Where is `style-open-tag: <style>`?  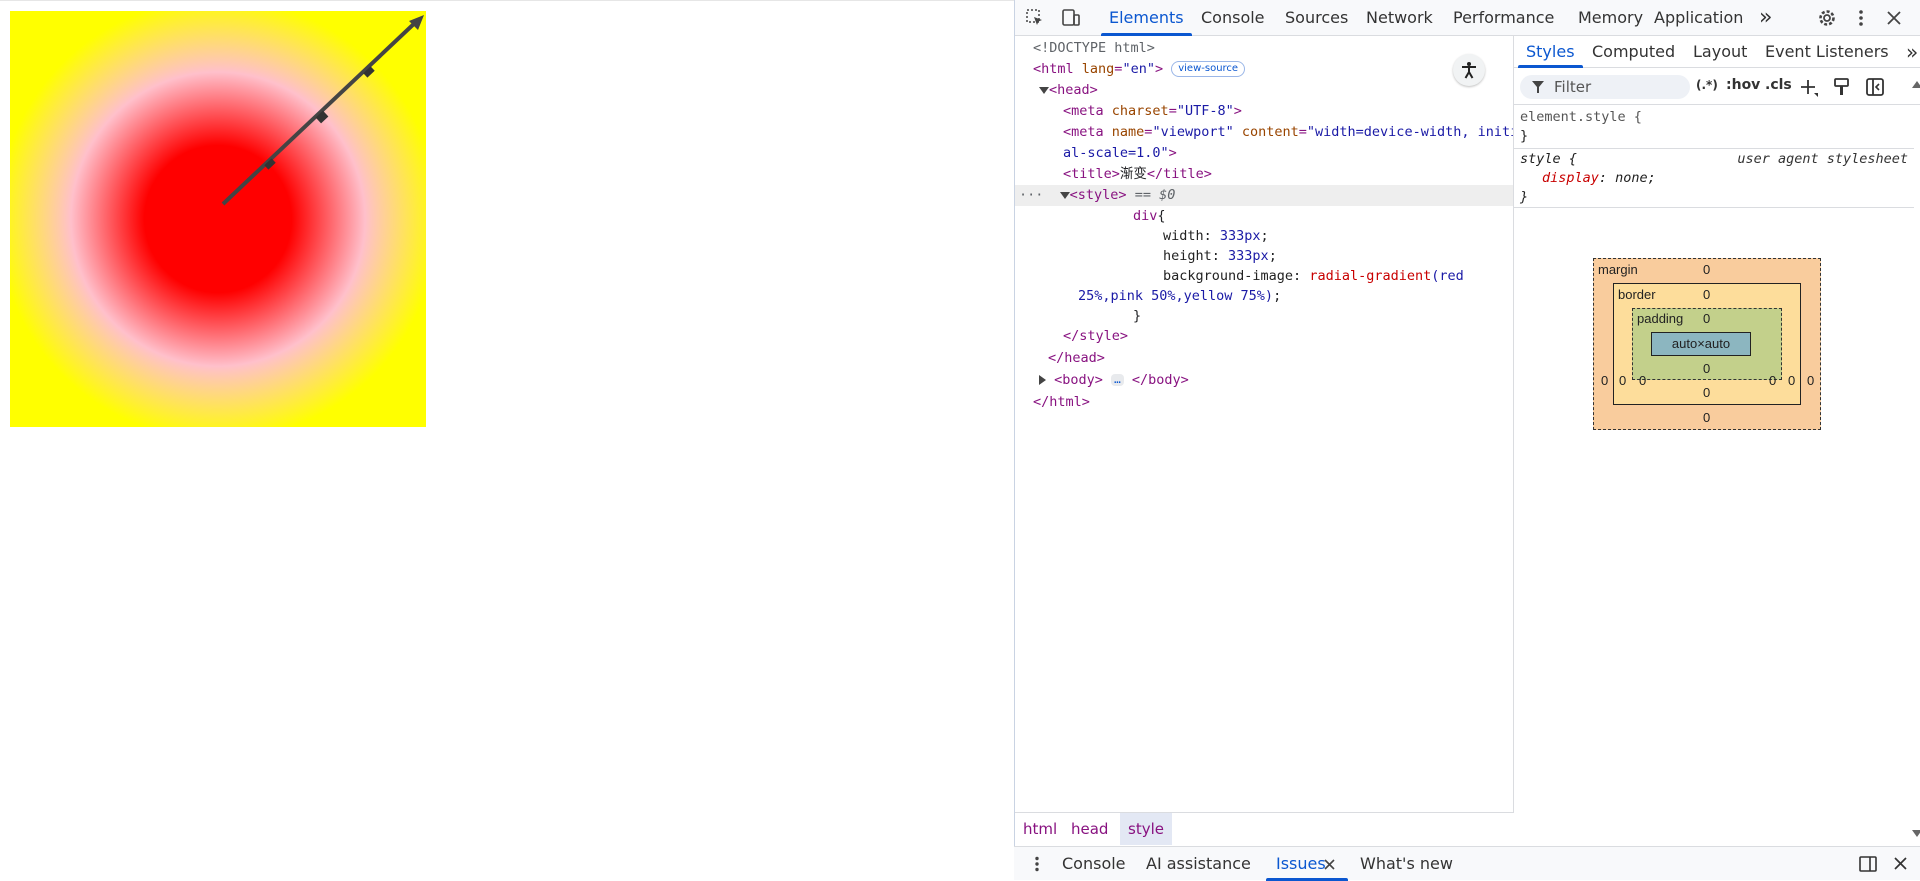 style-open-tag: <style> is located at coordinates (1098, 195).